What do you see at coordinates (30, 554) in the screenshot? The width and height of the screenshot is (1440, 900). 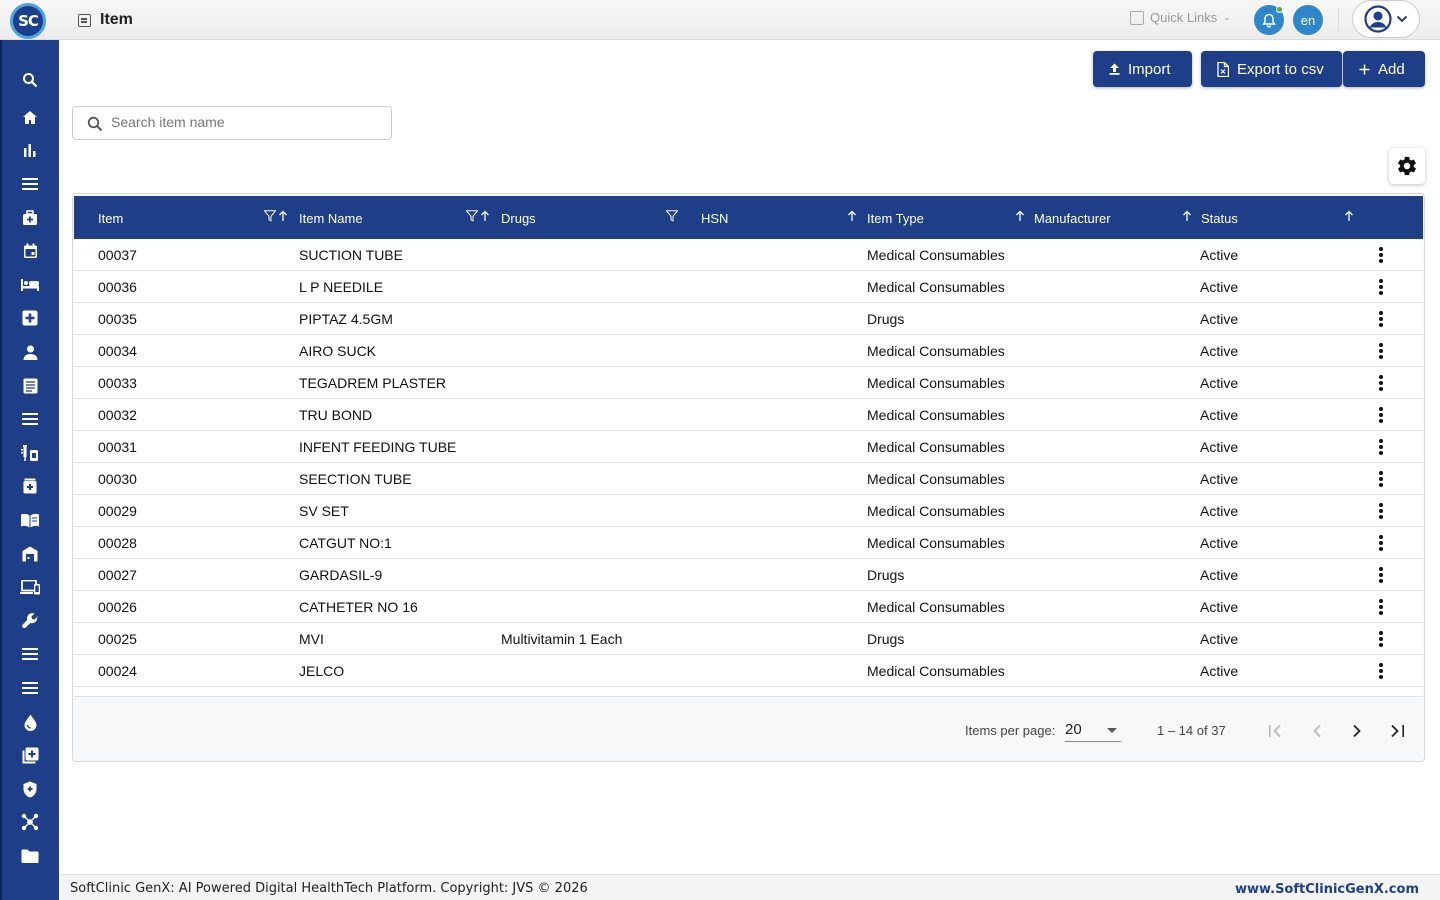 I see `store-icon` at bounding box center [30, 554].